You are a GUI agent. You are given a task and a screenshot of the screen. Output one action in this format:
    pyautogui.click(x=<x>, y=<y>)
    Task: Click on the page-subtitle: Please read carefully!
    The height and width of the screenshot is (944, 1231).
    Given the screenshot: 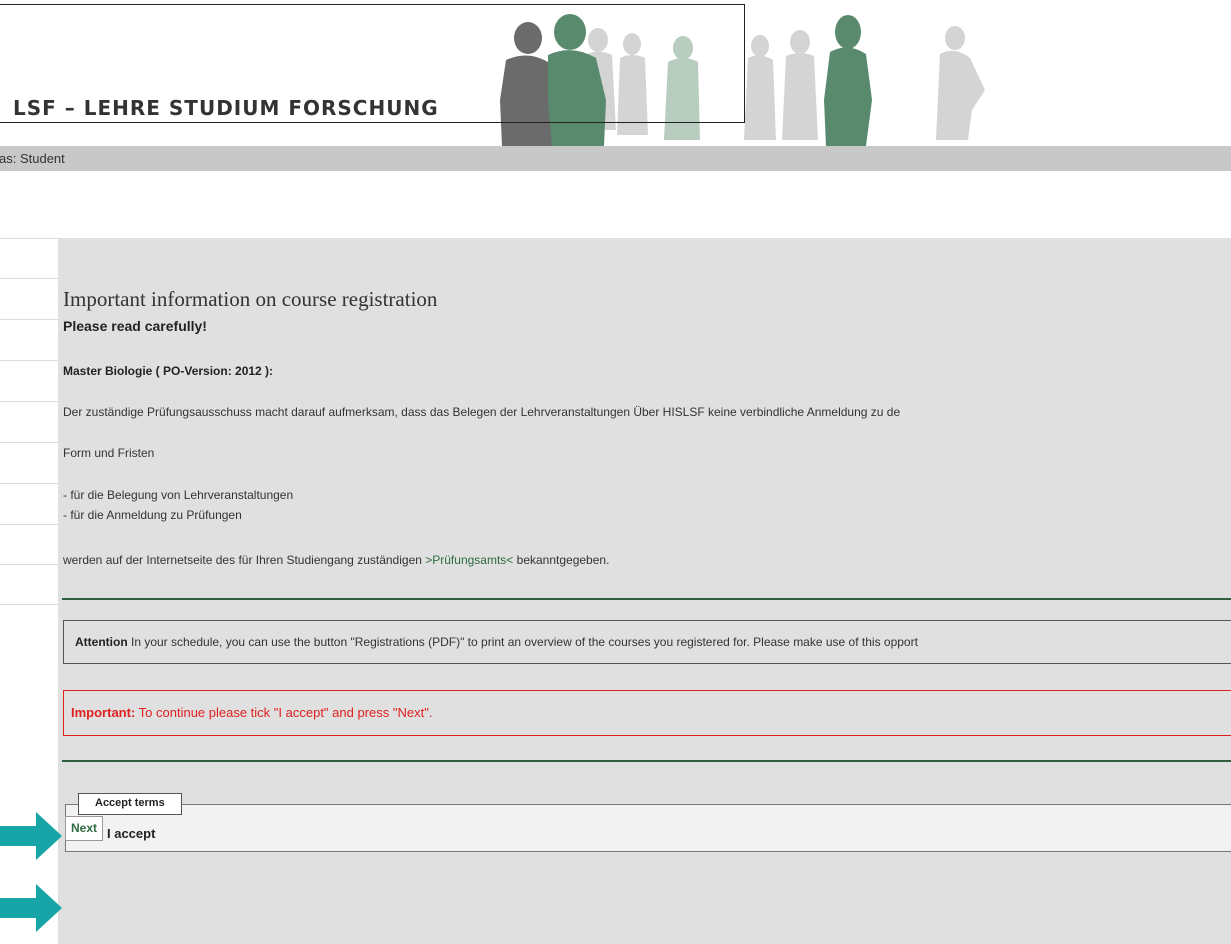 What is the action you would take?
    pyautogui.click(x=135, y=326)
    